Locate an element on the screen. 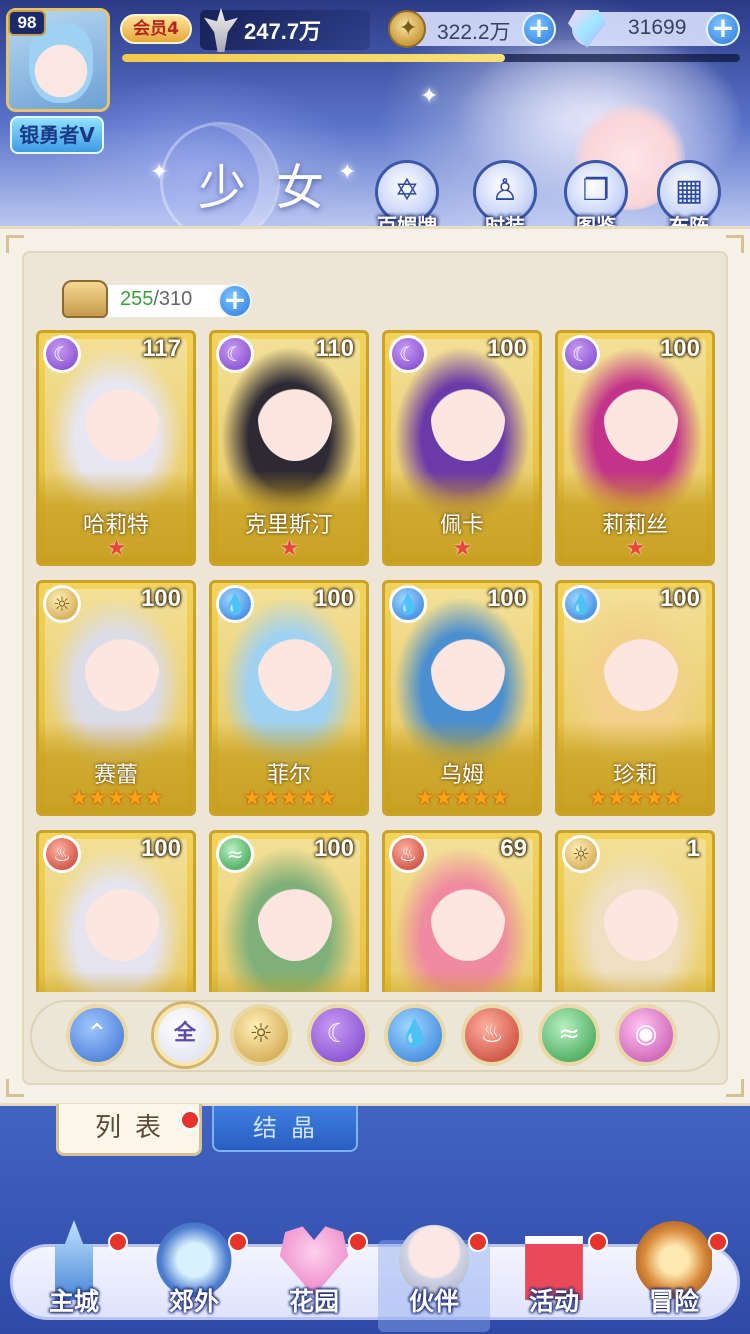  nav-label: 伙伴 is located at coordinates (433, 1301).